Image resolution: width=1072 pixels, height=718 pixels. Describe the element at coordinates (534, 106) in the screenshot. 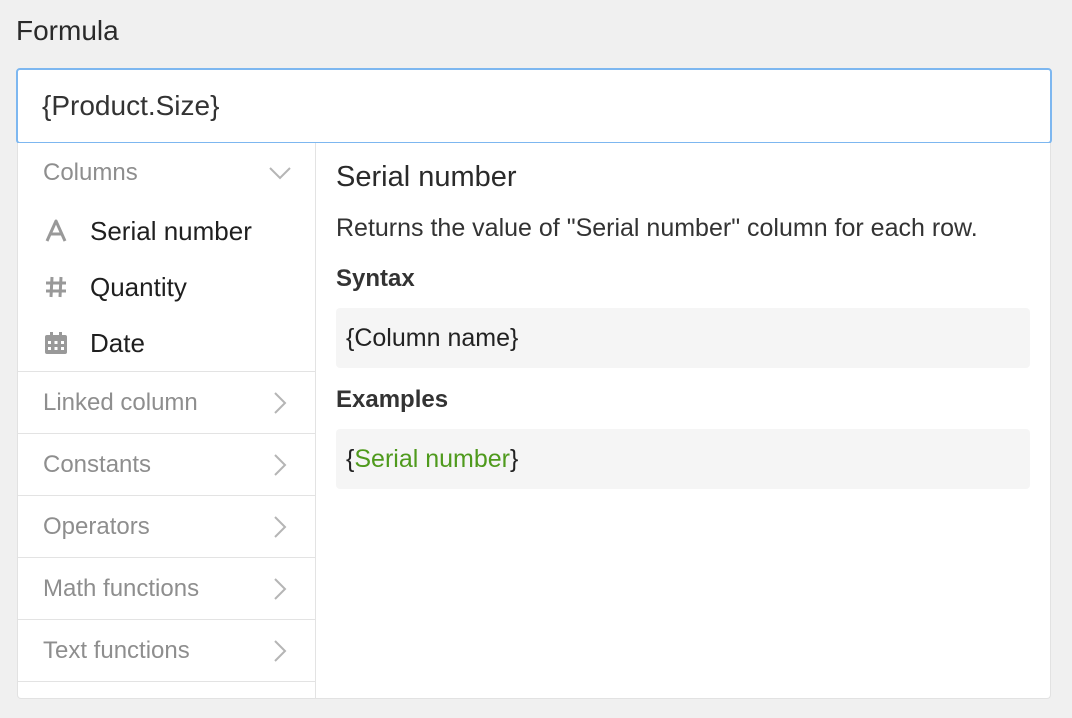

I see `formula-input` at that location.